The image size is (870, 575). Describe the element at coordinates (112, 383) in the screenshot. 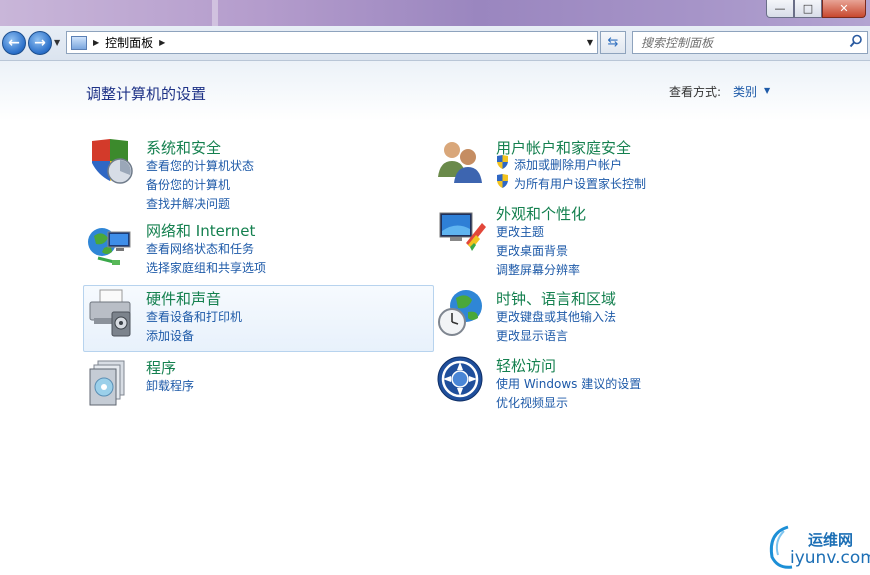

I see `programs-icon` at that location.